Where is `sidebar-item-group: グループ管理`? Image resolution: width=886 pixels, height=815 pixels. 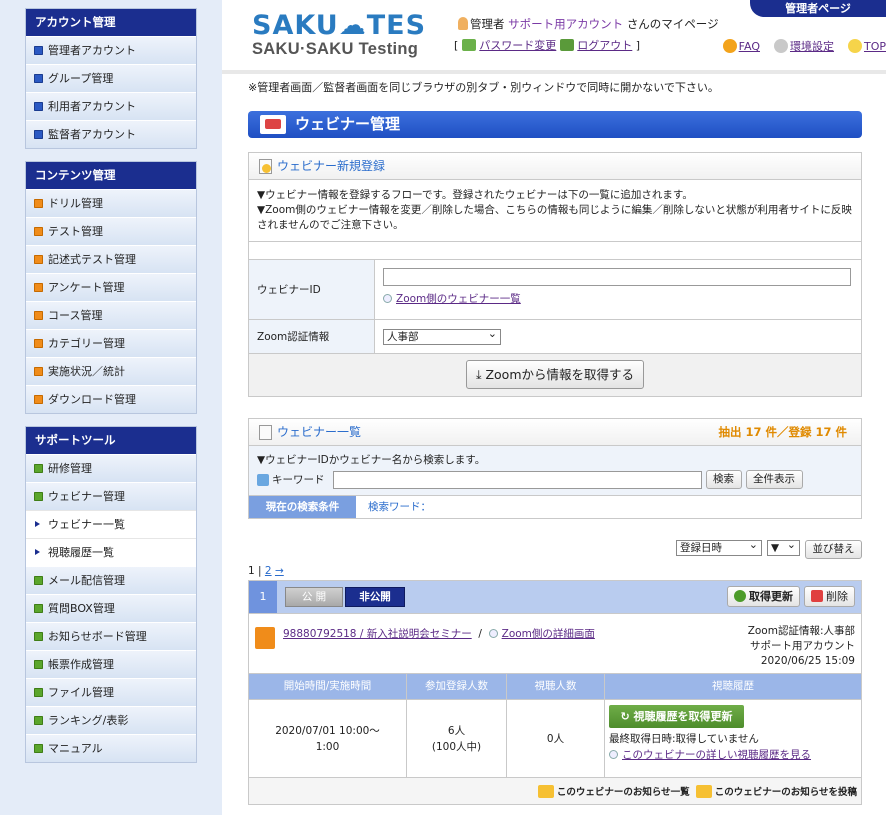
sidebar-item-group: グループ管理 is located at coordinates (111, 78).